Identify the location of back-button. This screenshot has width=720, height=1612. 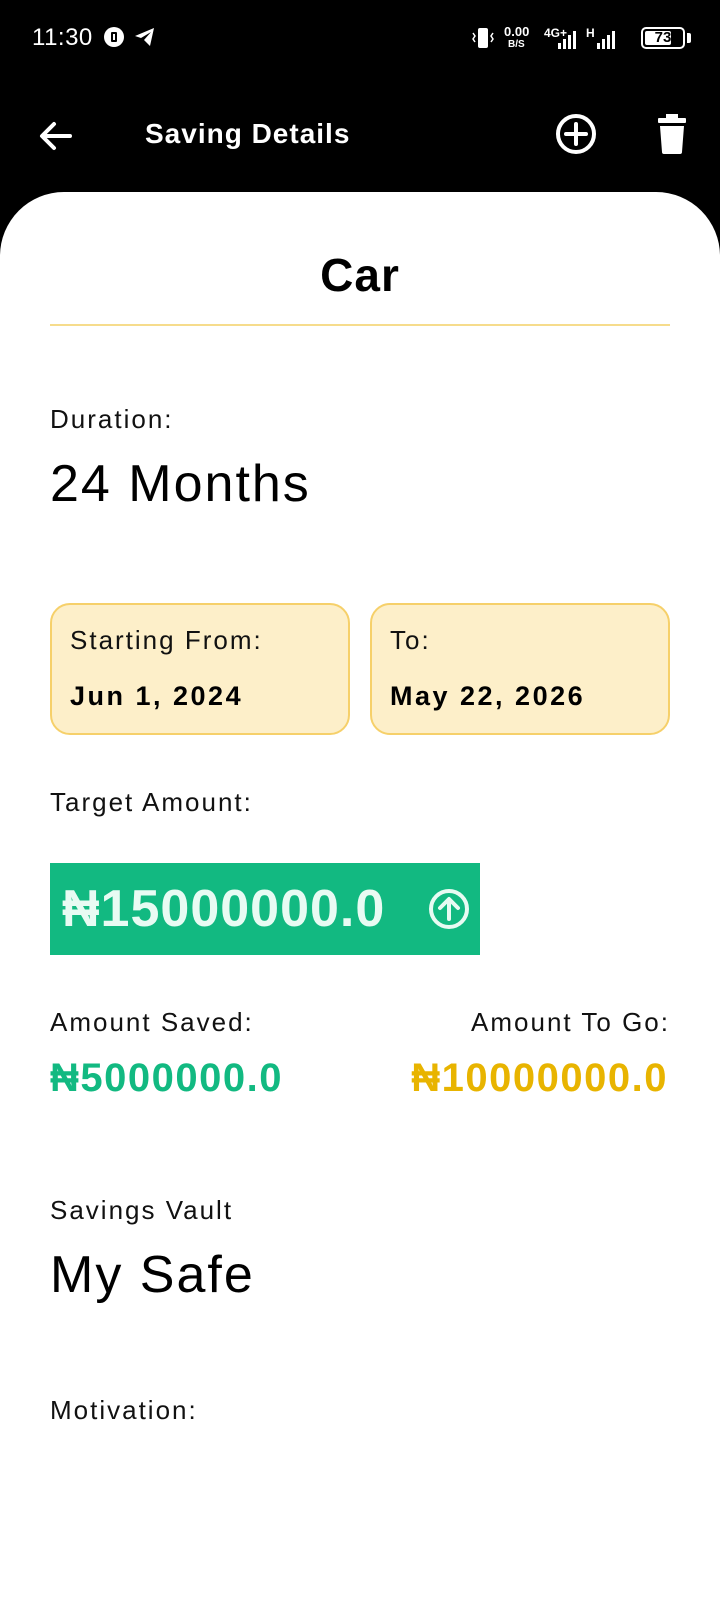
(56, 136).